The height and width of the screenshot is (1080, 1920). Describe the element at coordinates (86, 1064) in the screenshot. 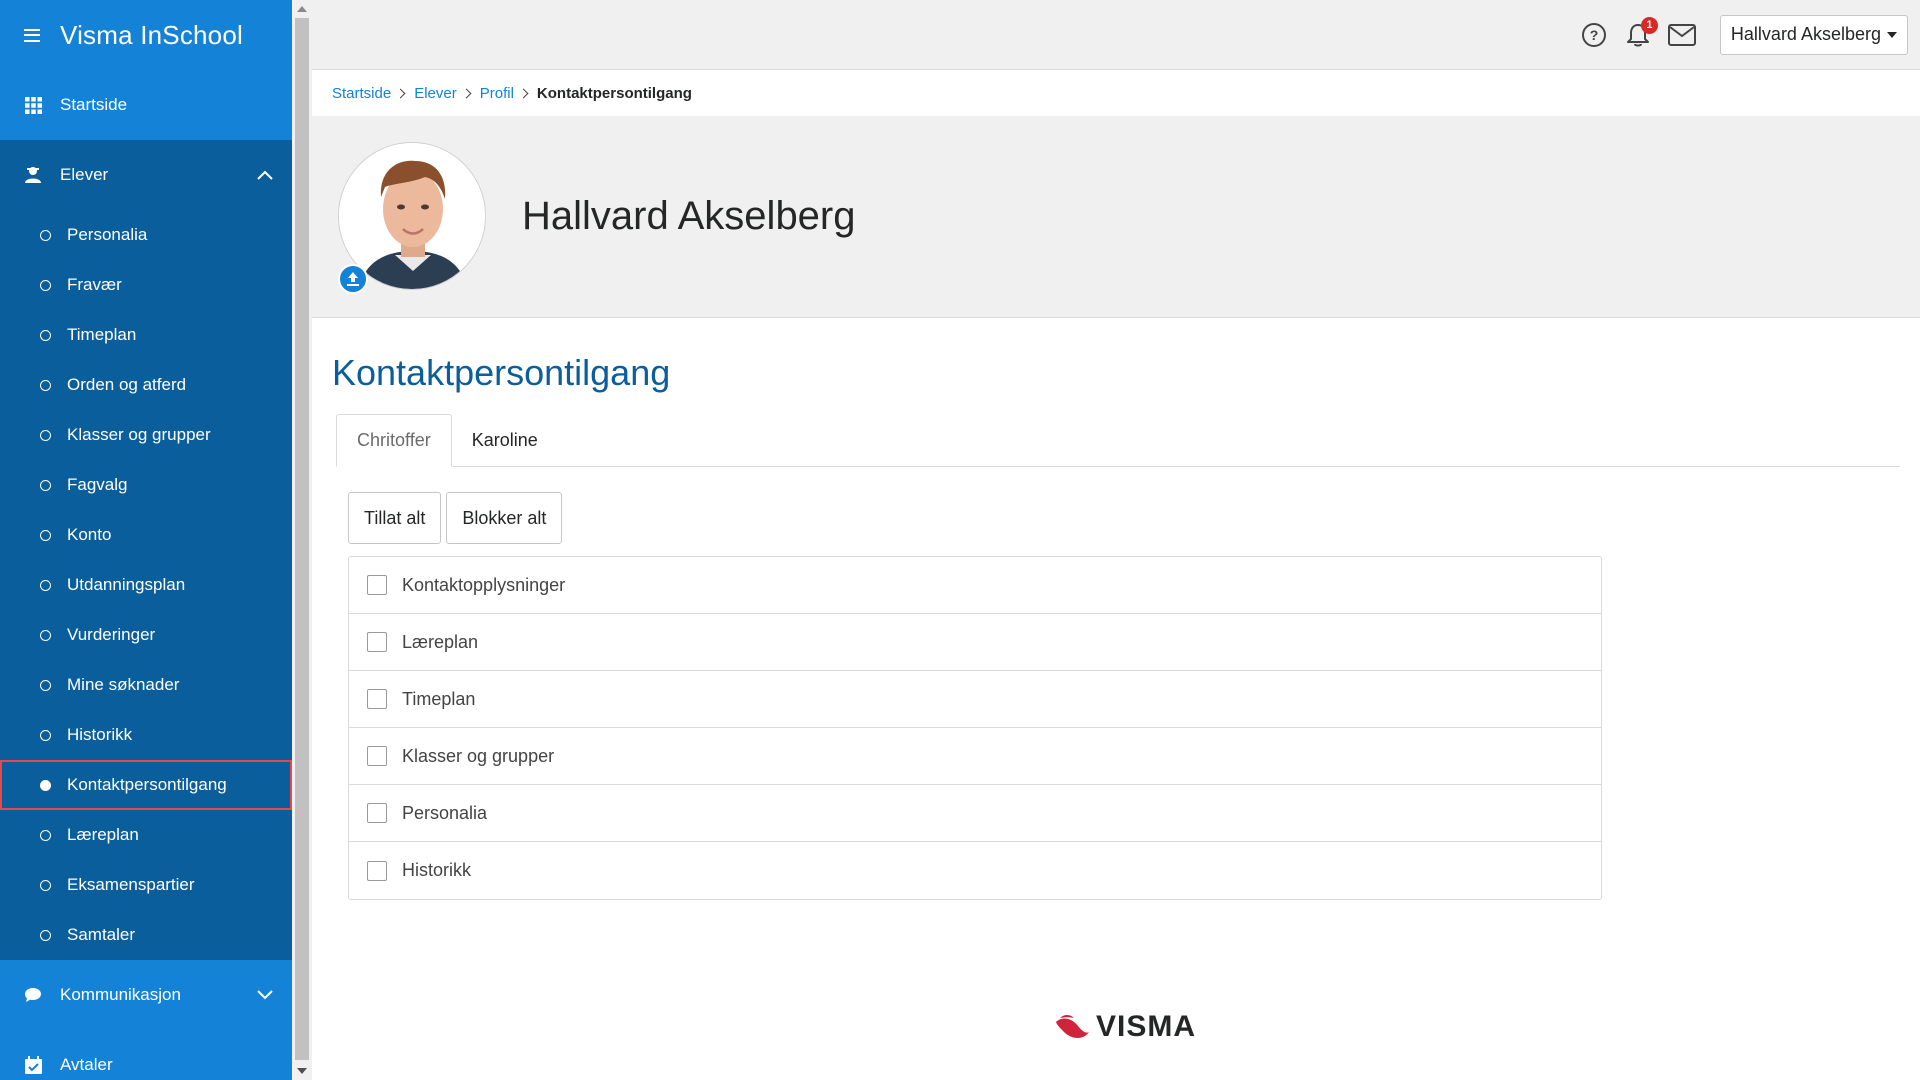

I see `sidebar-section-label: Avtaler` at that location.